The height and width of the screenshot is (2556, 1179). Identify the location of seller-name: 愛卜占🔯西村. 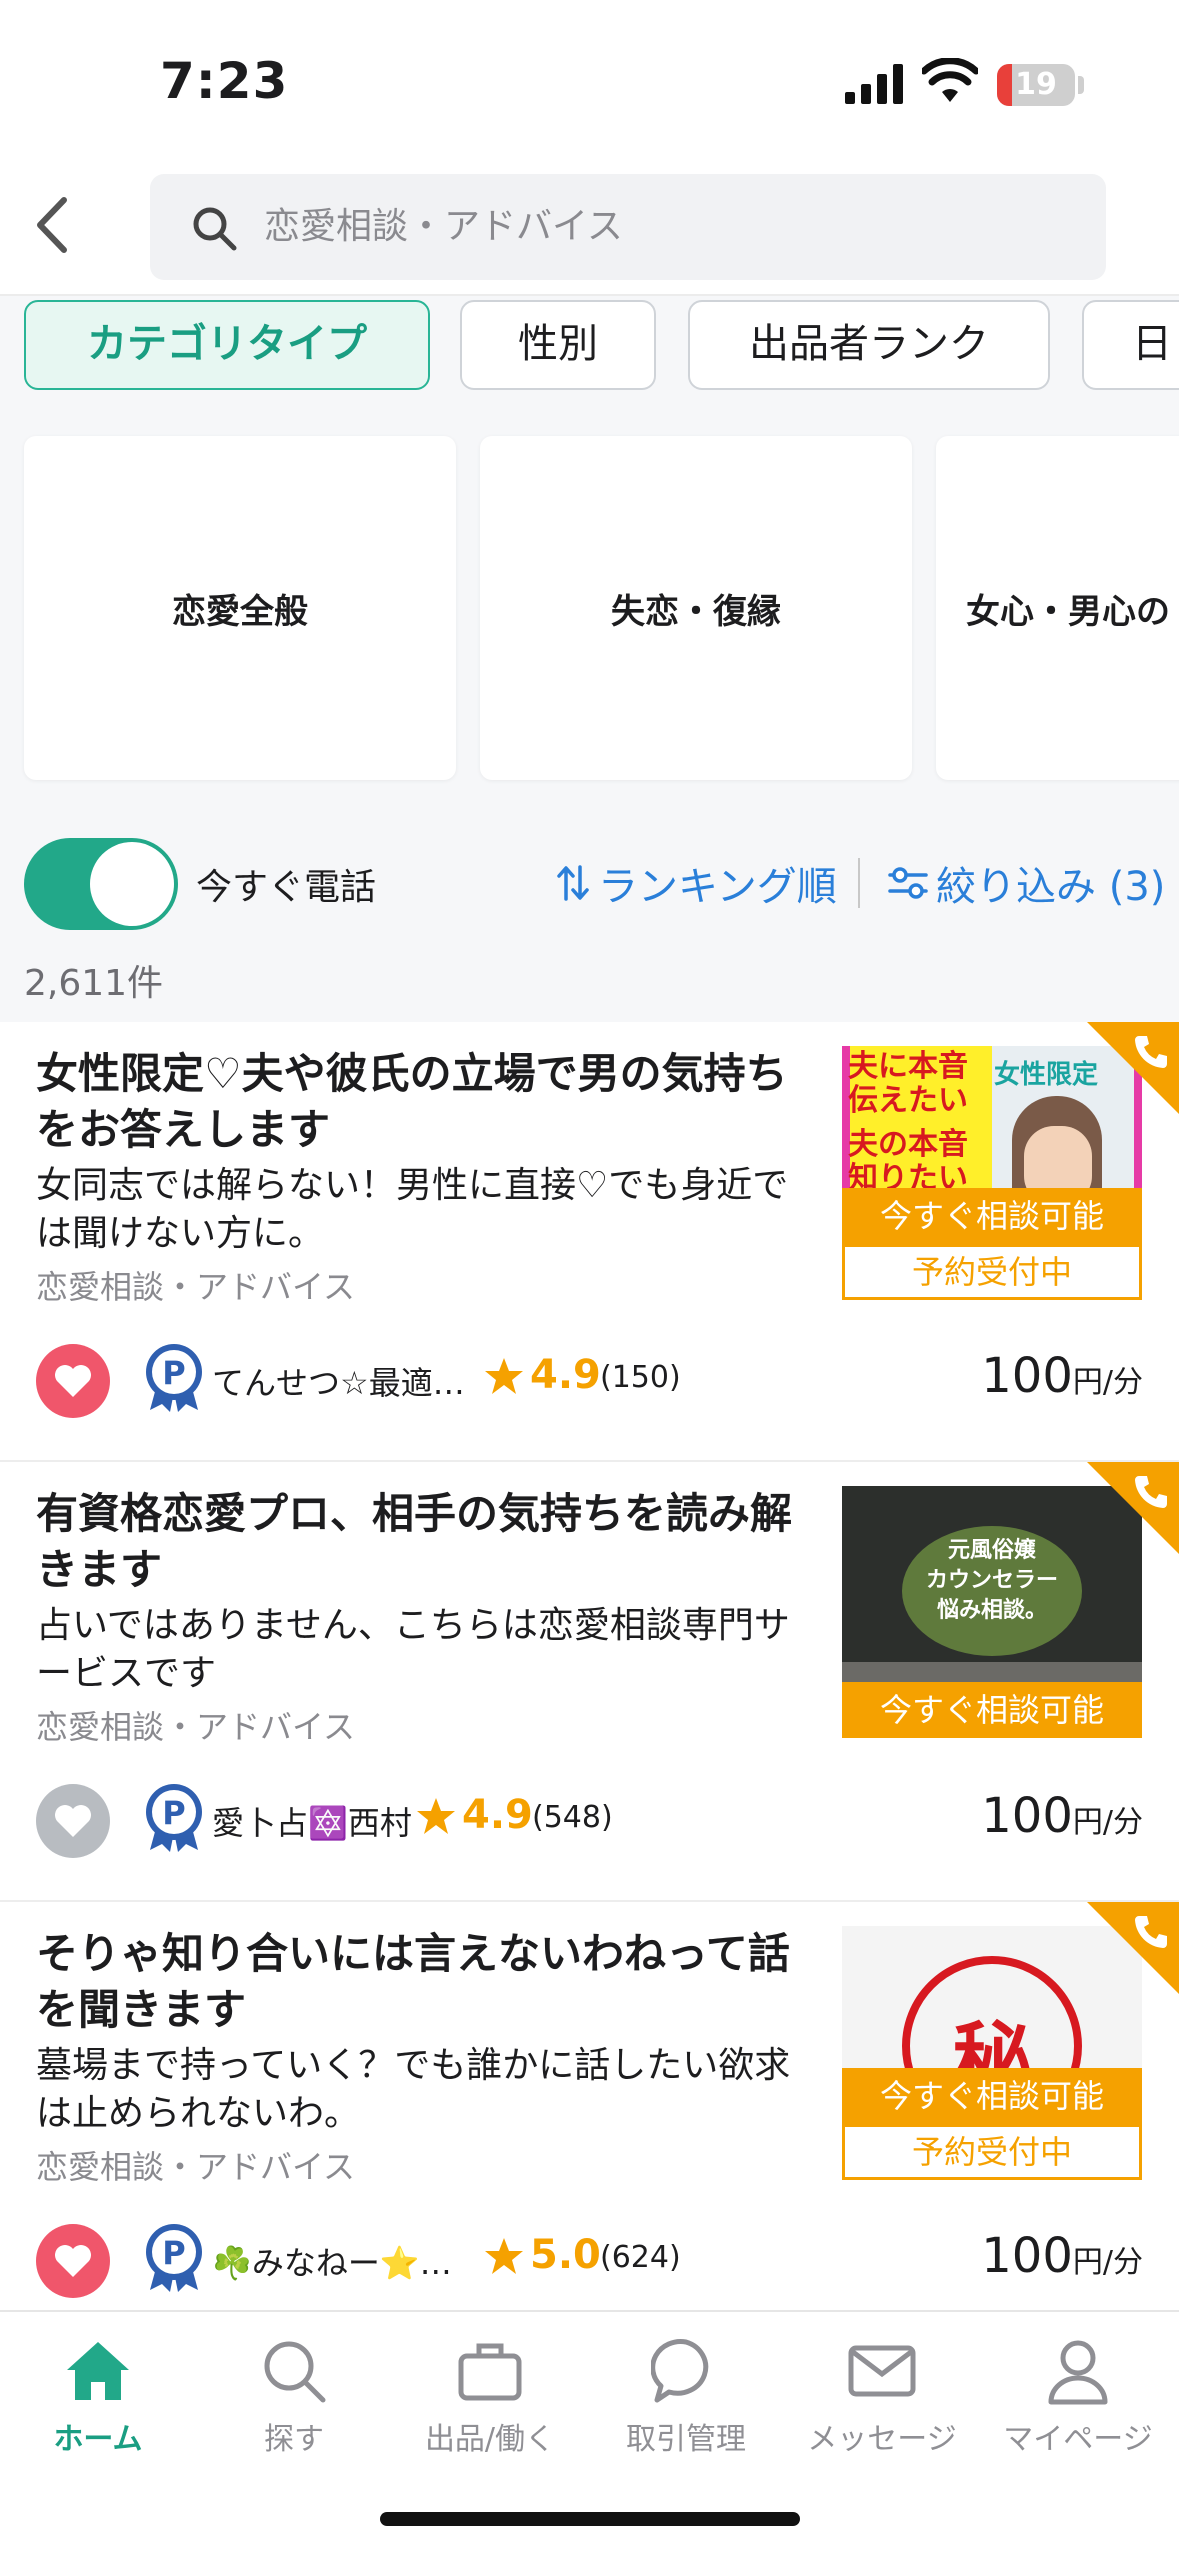
(312, 1823).